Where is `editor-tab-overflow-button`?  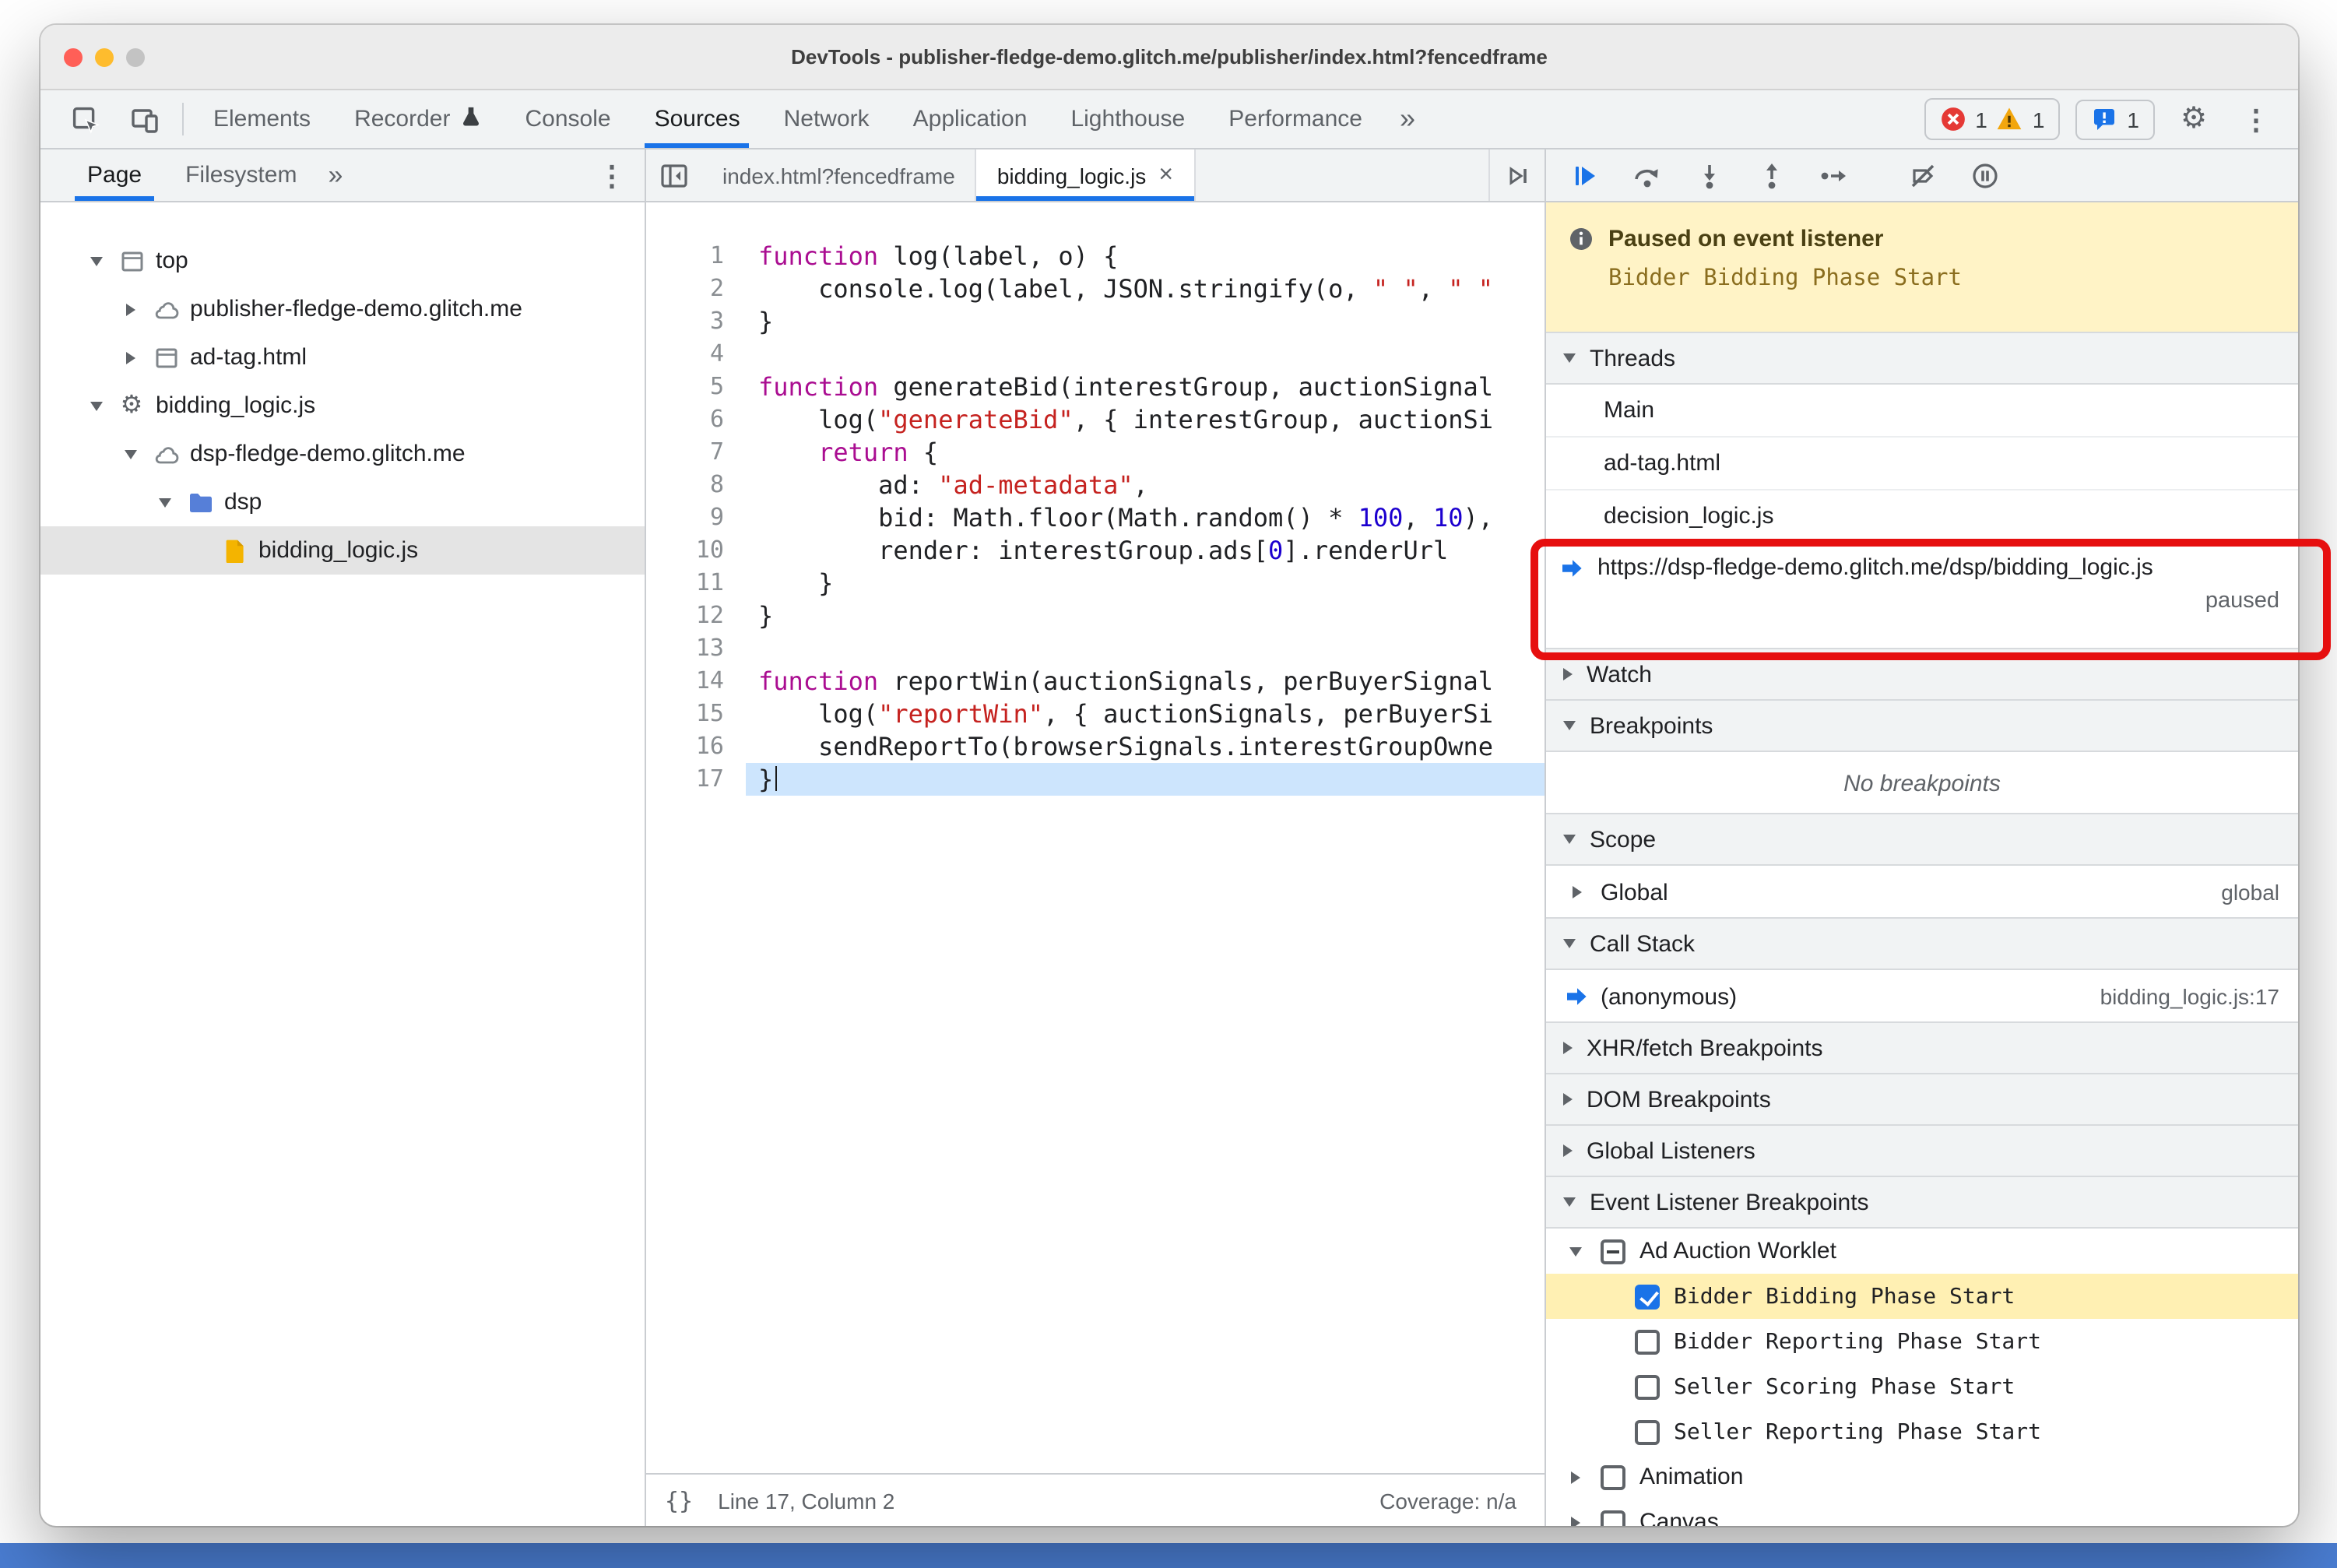 editor-tab-overflow-button is located at coordinates (1517, 175).